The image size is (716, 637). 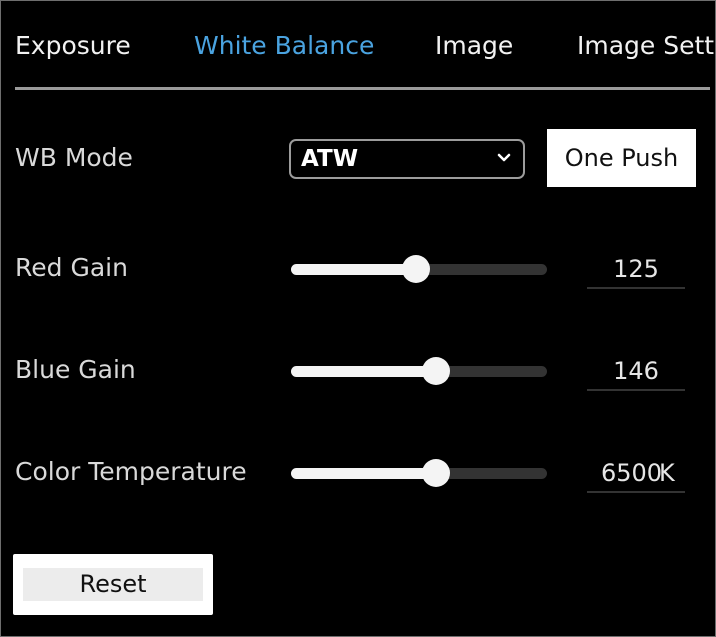 What do you see at coordinates (407, 159) in the screenshot?
I see `wb-mode-select: ATW` at bounding box center [407, 159].